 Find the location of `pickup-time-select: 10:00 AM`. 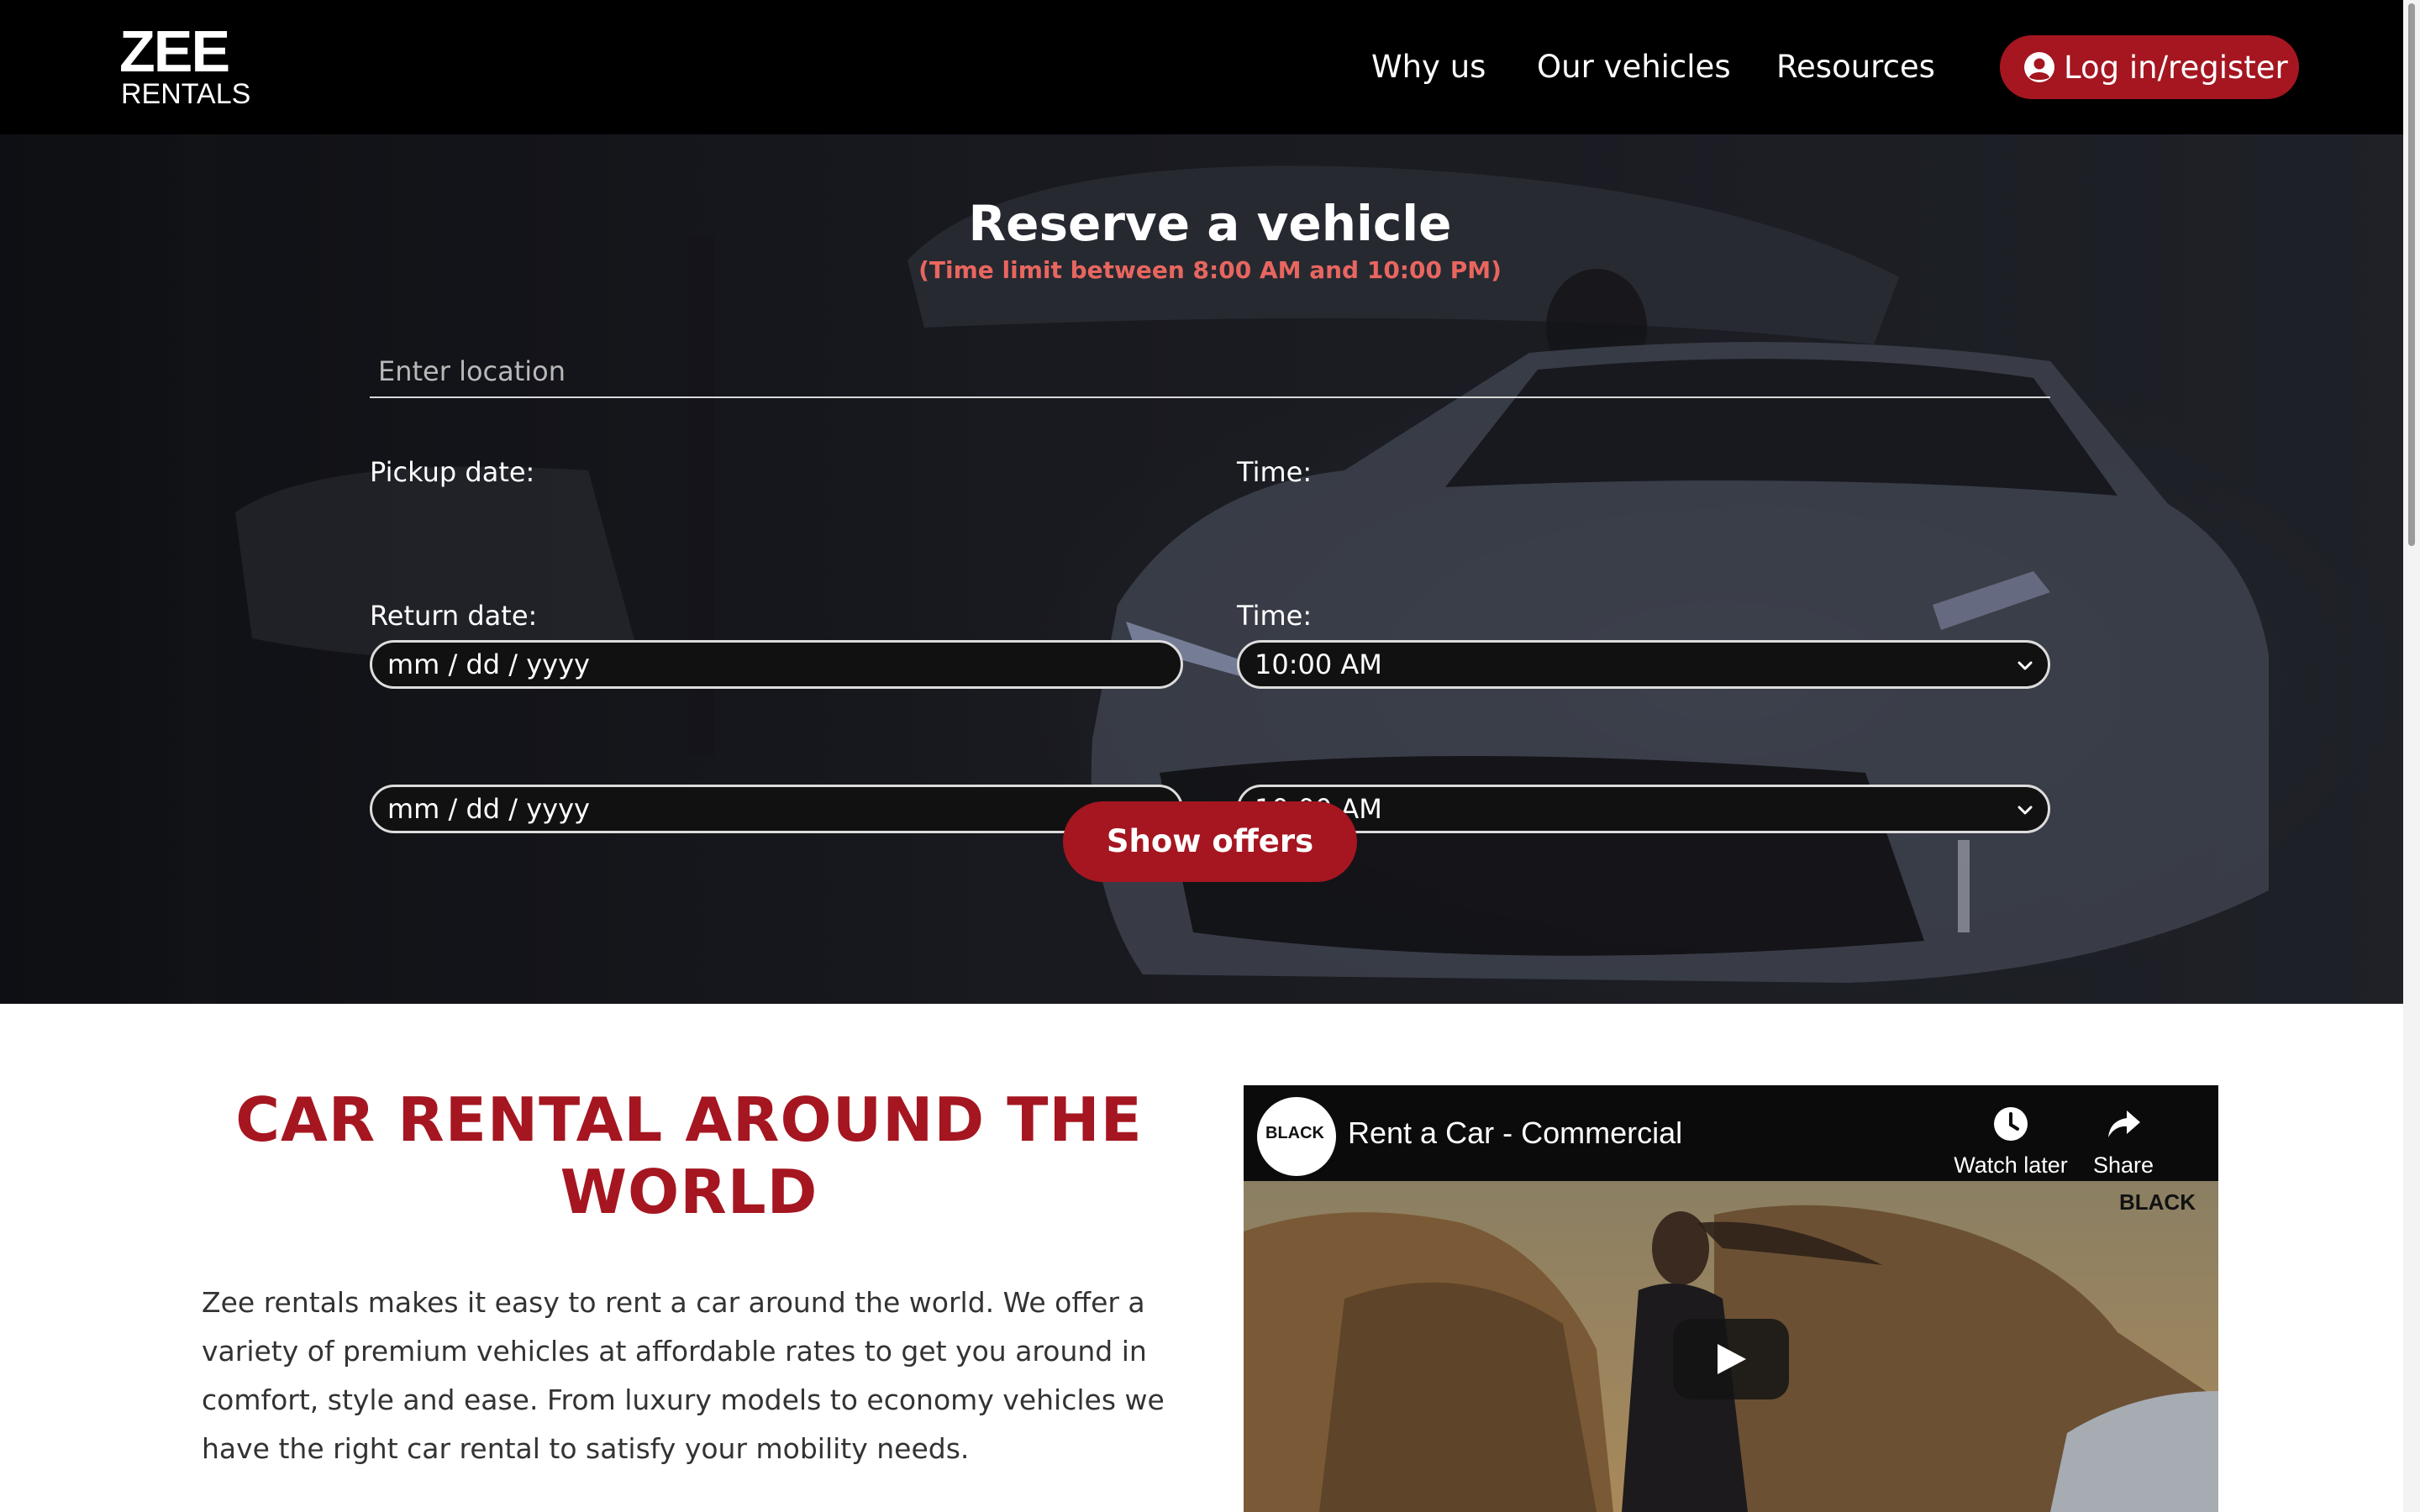

pickup-time-select: 10:00 AM is located at coordinates (1644, 664).